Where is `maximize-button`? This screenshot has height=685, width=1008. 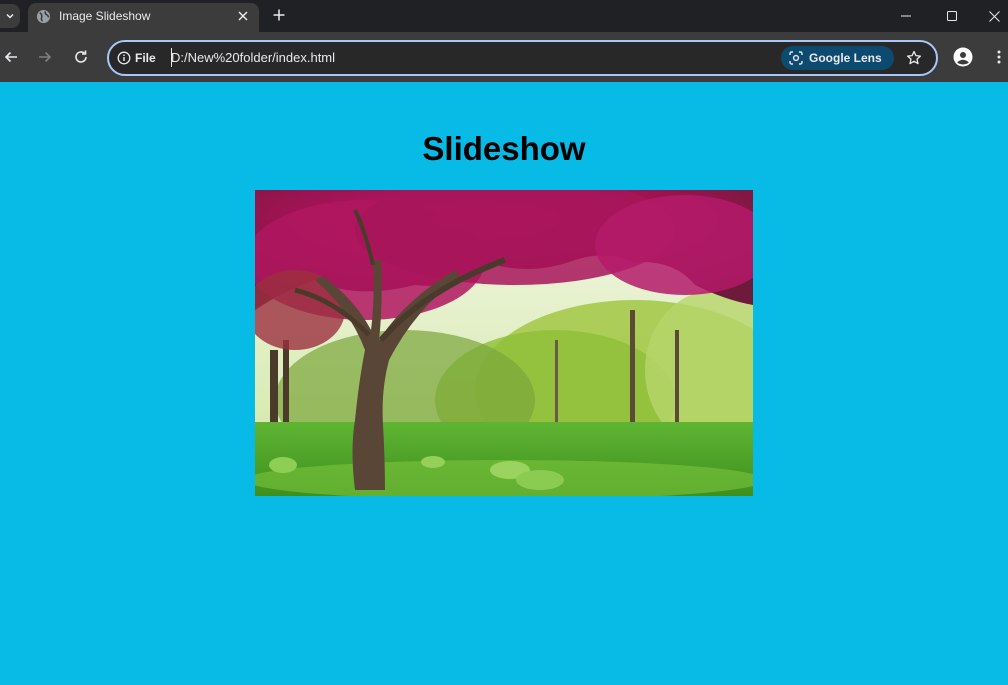
maximize-button is located at coordinates (952, 16).